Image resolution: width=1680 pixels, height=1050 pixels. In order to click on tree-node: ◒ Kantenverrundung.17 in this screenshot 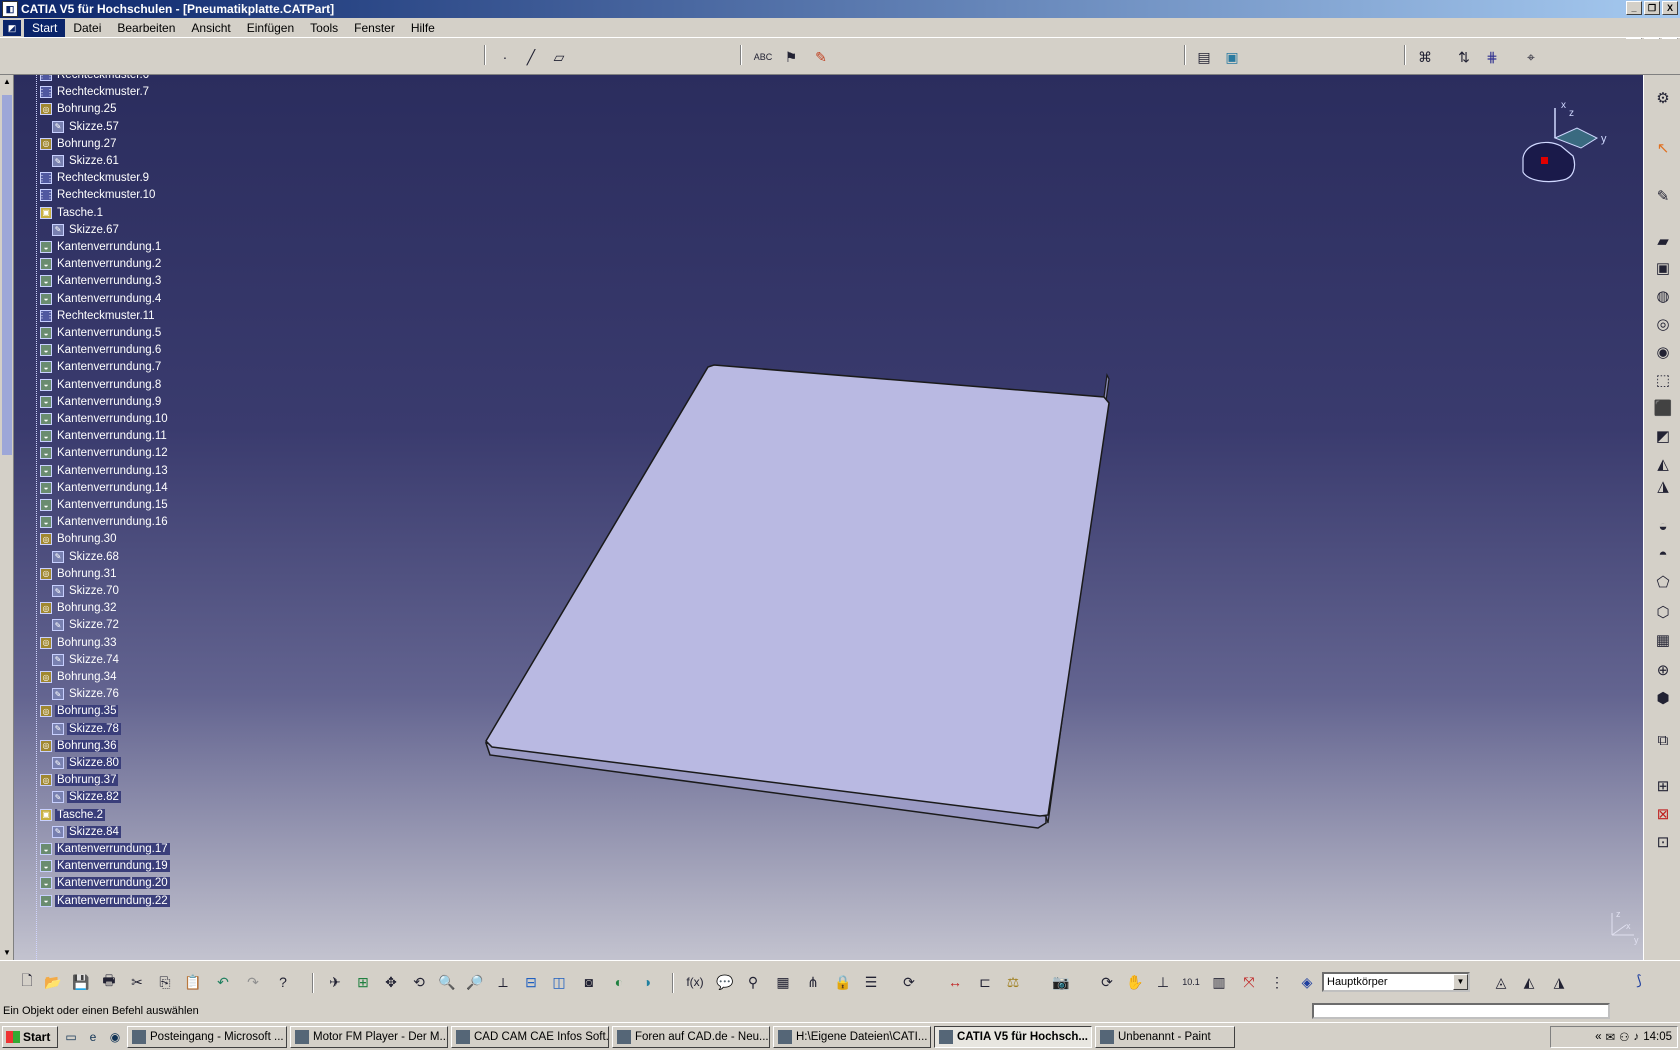, I will do `click(105, 849)`.